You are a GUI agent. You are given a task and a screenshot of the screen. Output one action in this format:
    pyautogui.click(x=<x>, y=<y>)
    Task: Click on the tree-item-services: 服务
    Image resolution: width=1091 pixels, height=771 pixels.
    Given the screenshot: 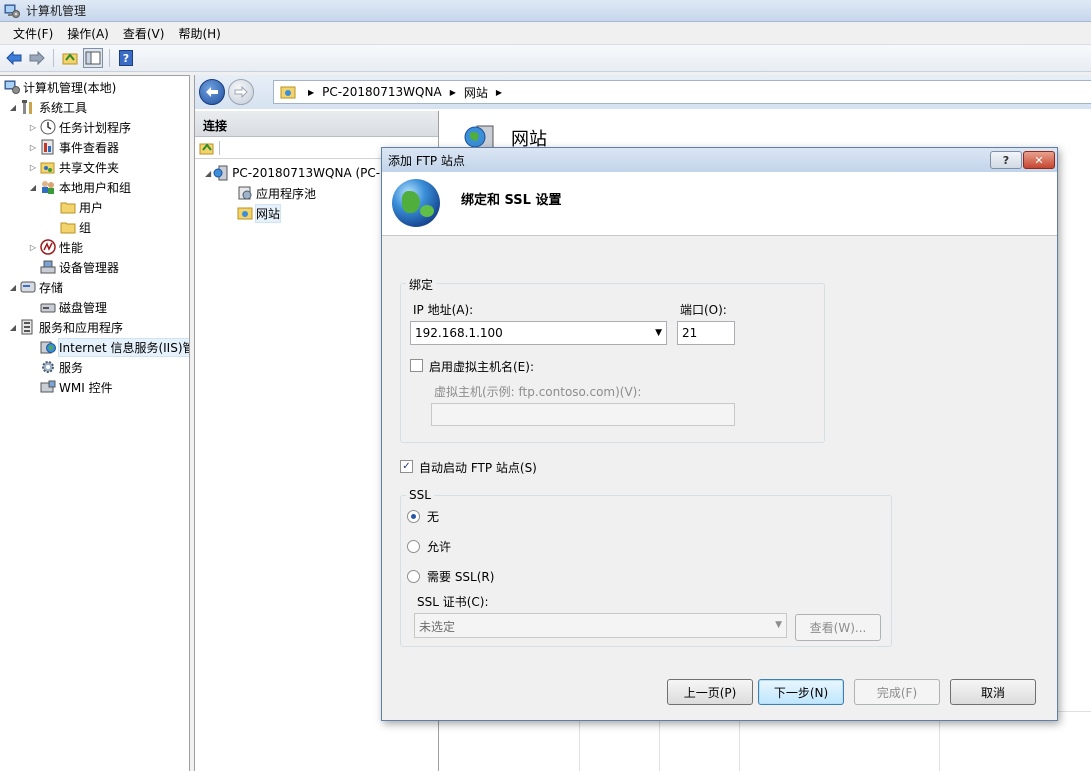 What is the action you would take?
    pyautogui.click(x=60, y=367)
    